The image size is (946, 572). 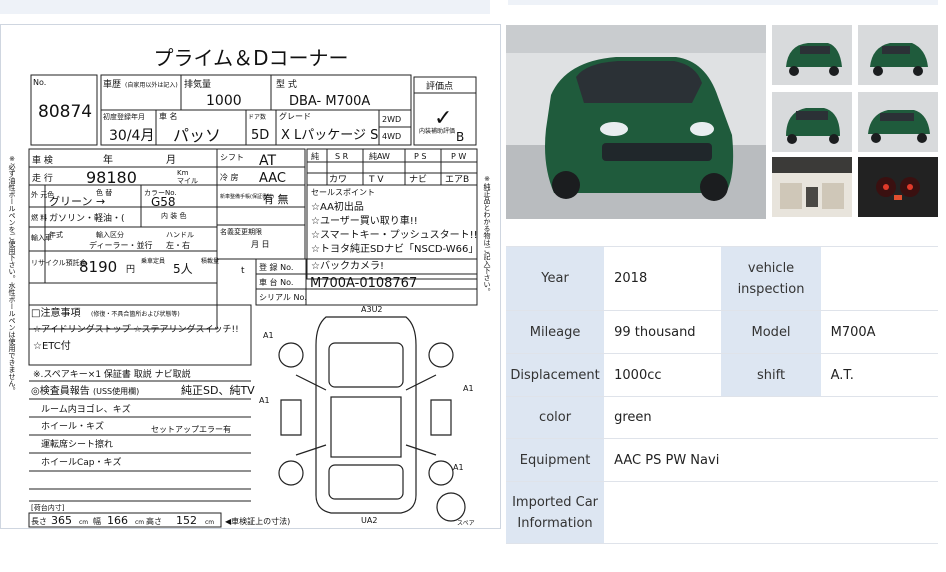 I want to click on history-sub: (自家用以外は記入), so click(x=151, y=85).